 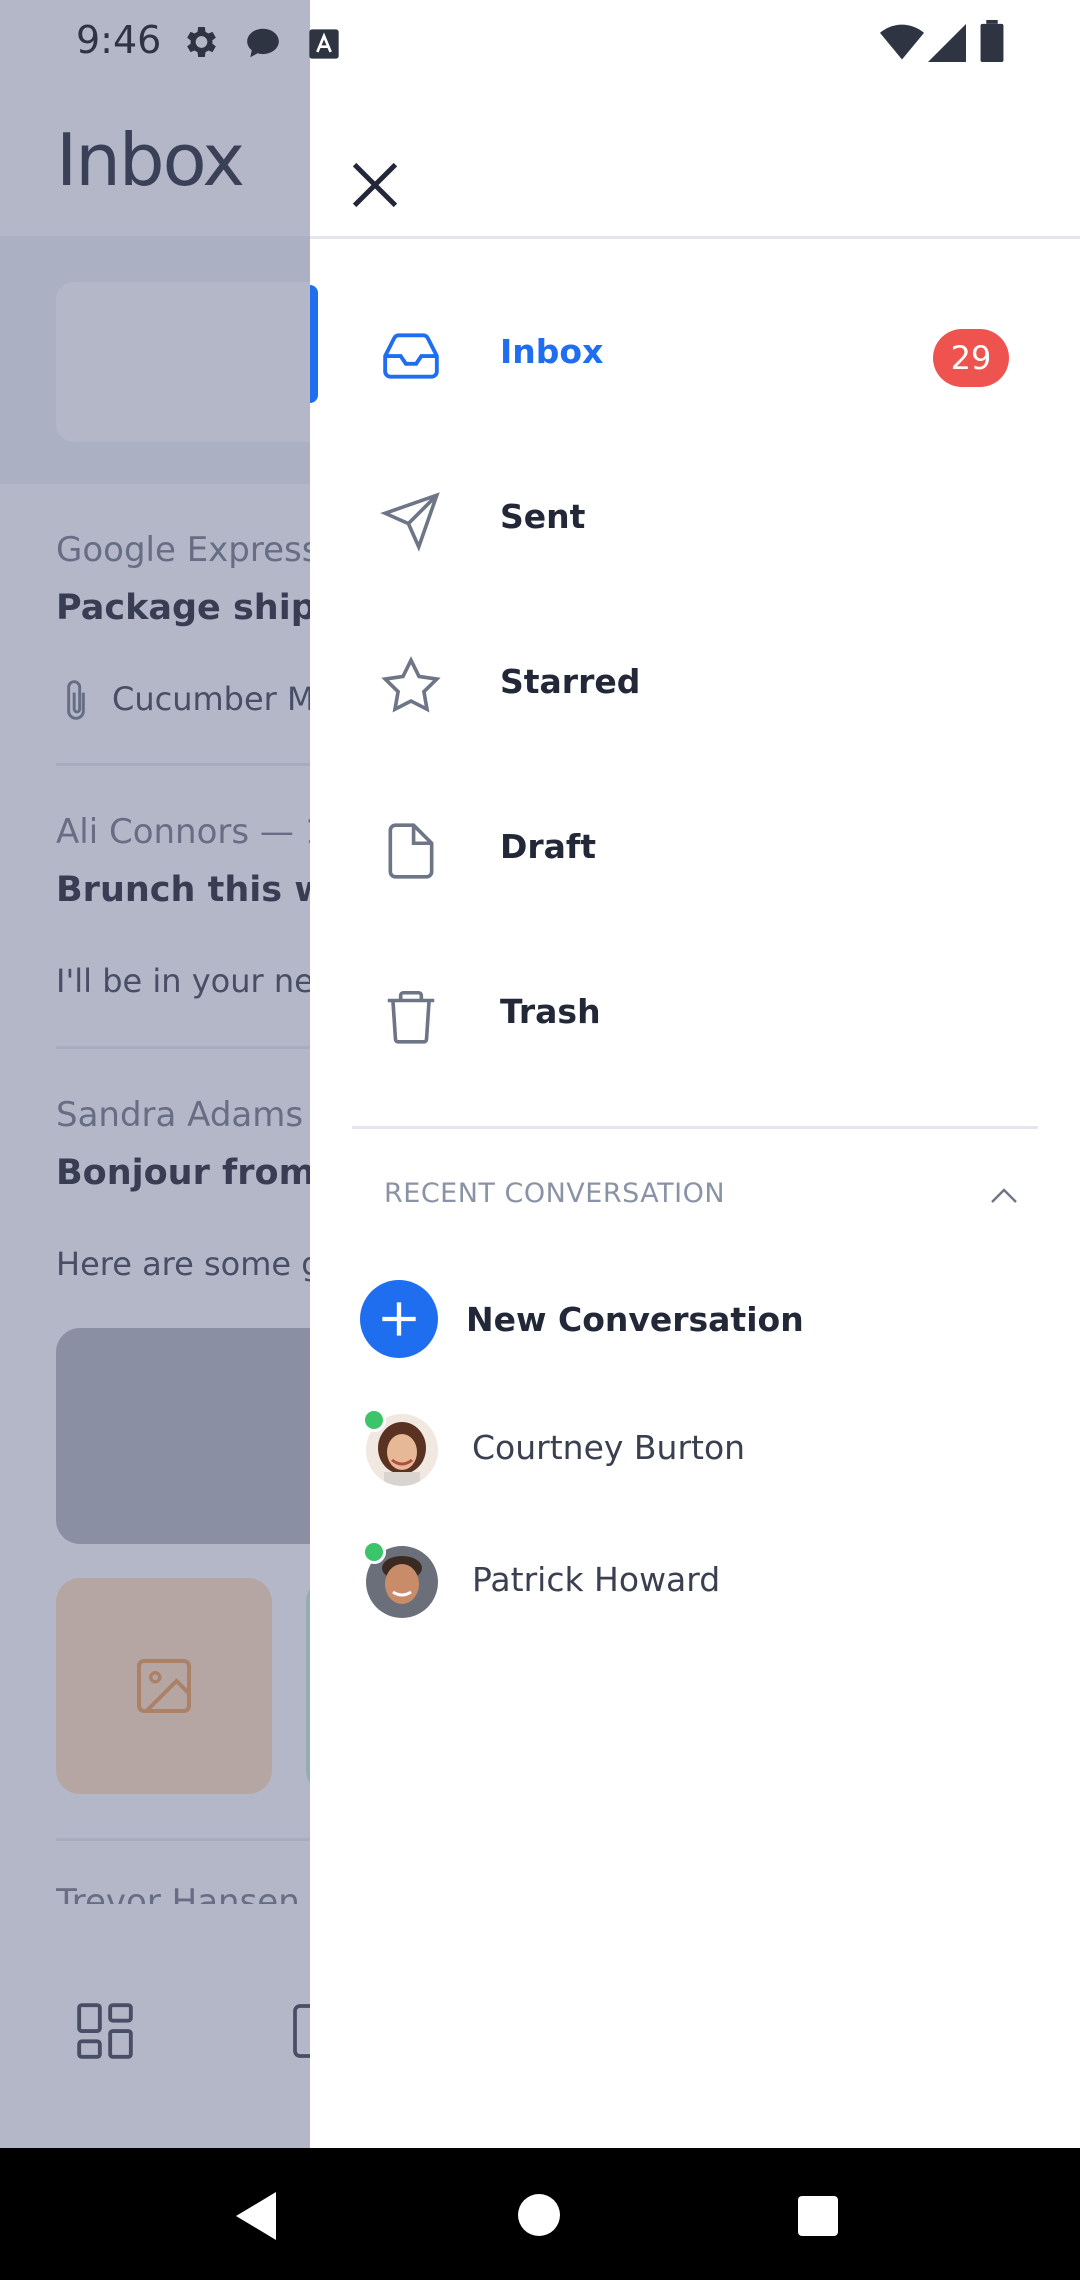 I want to click on close-icon, so click(x=375, y=185).